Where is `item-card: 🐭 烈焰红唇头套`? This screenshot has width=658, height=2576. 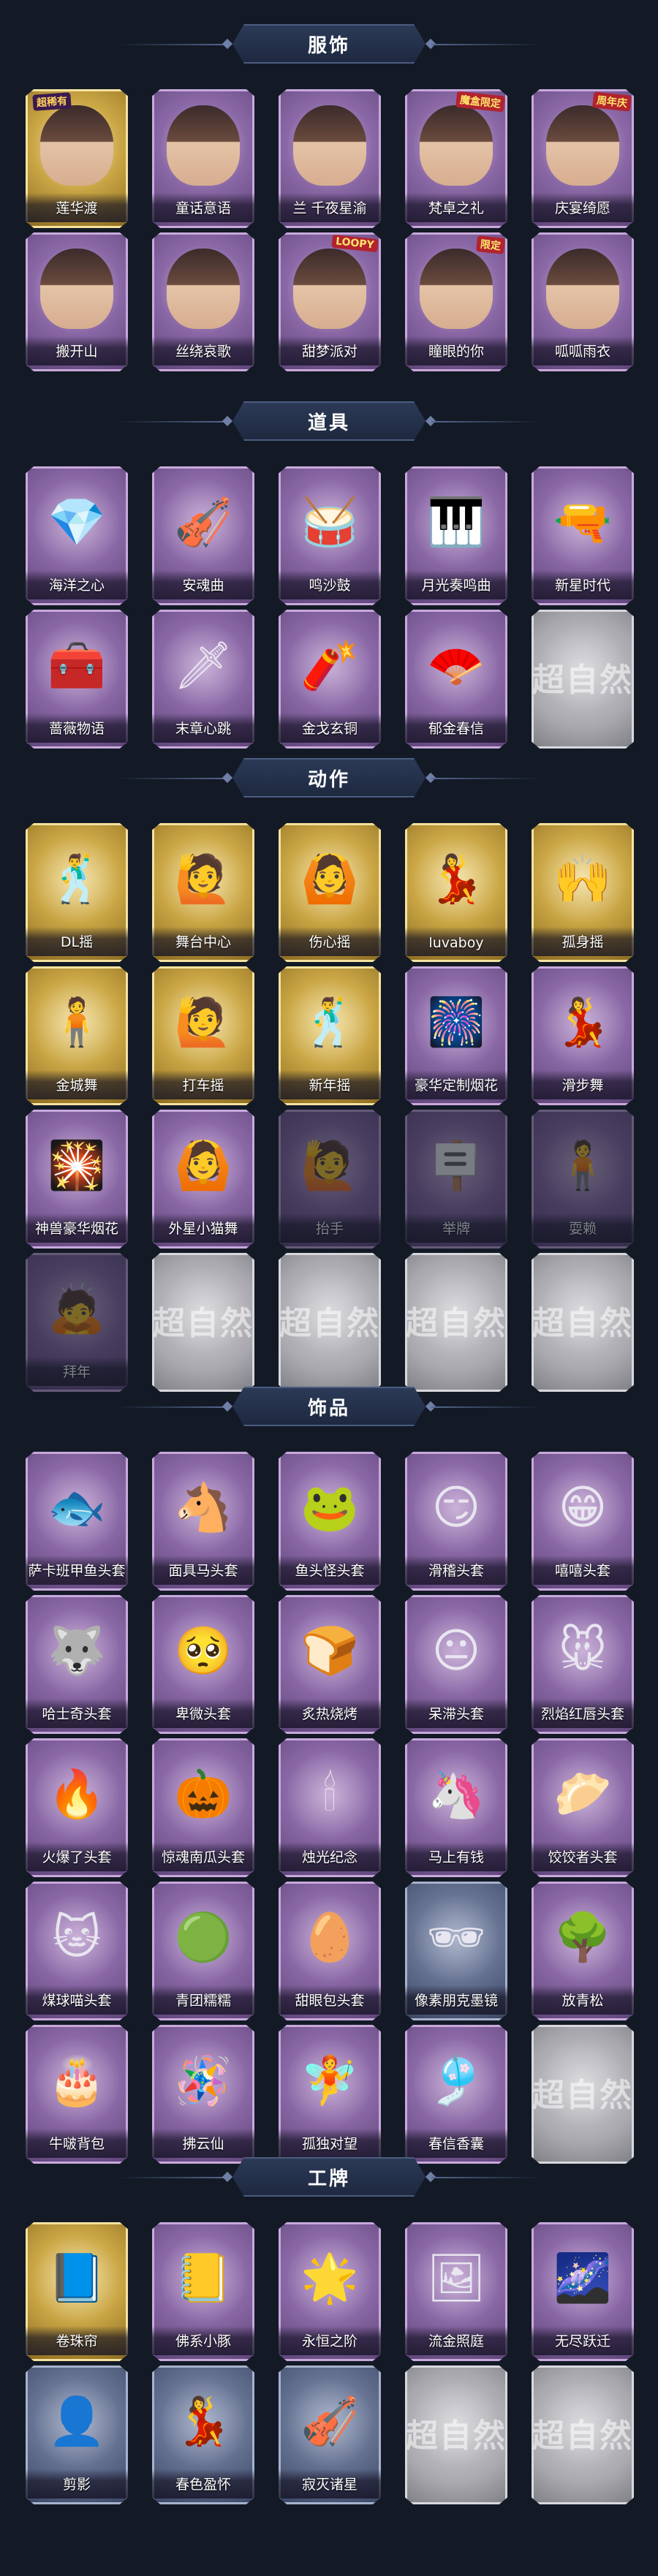 item-card: 🐭 烈焰红唇头套 is located at coordinates (583, 1664).